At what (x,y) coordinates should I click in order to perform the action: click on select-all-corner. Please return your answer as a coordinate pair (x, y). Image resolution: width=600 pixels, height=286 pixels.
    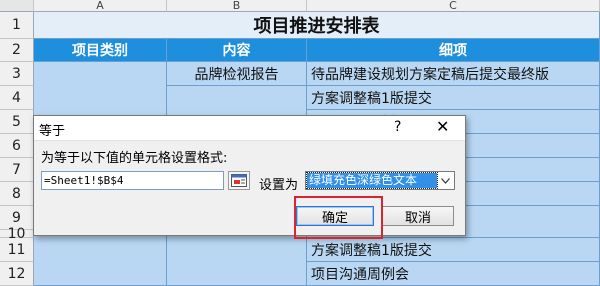
    Looking at the image, I should click on (17, 6).